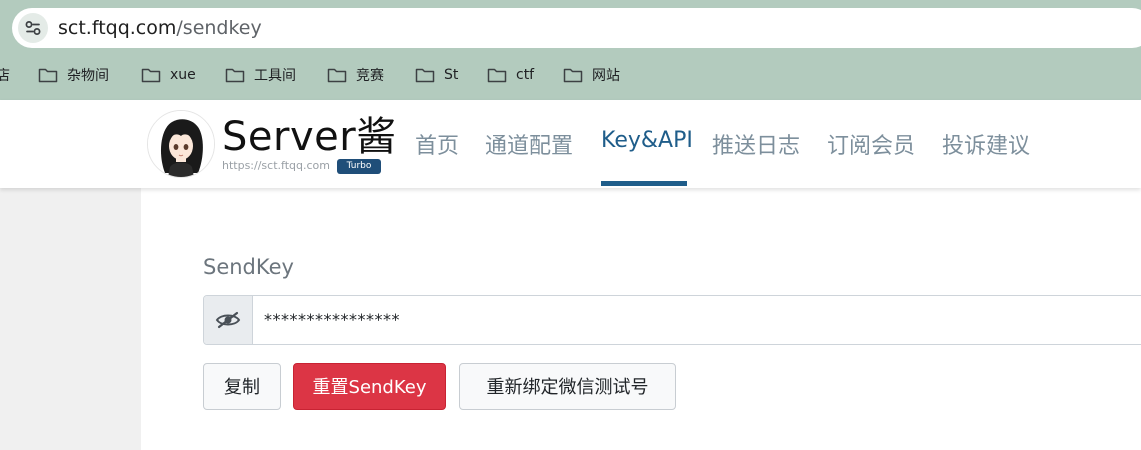  Describe the element at coordinates (219, 28) in the screenshot. I see `url-path: /sendkey` at that location.